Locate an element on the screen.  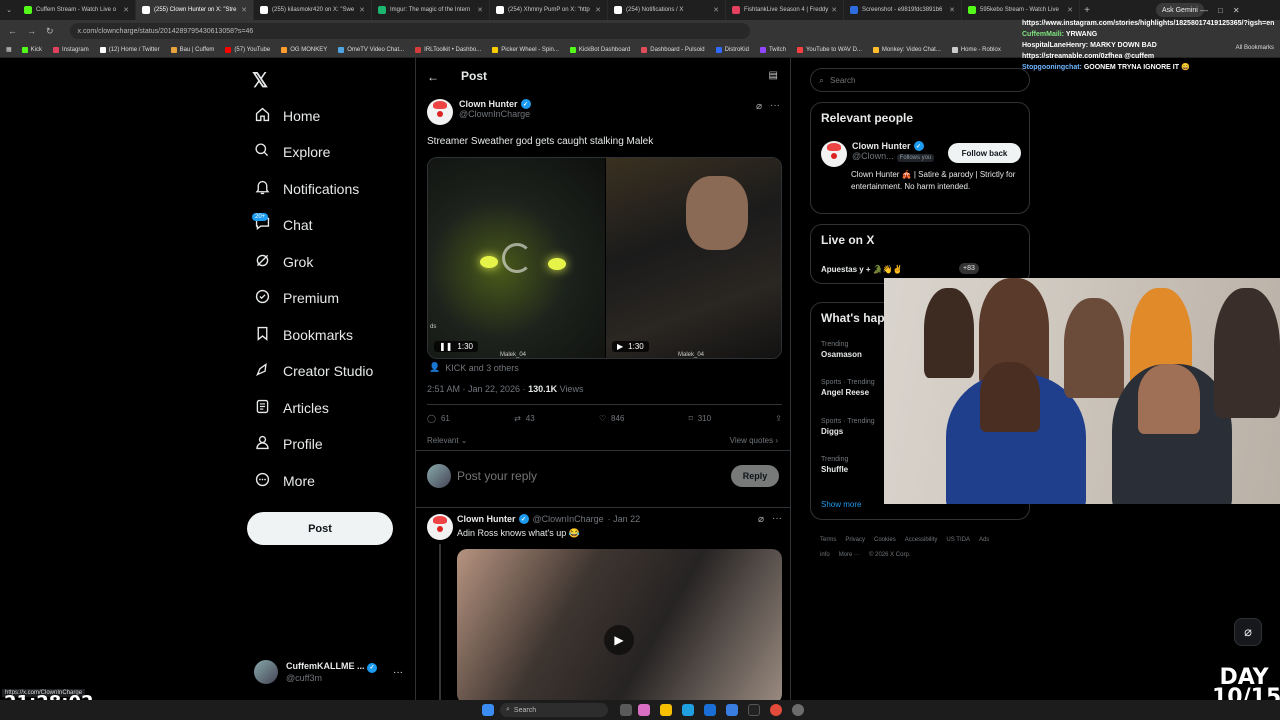
forward-icon: → is located at coordinates (31, 31).